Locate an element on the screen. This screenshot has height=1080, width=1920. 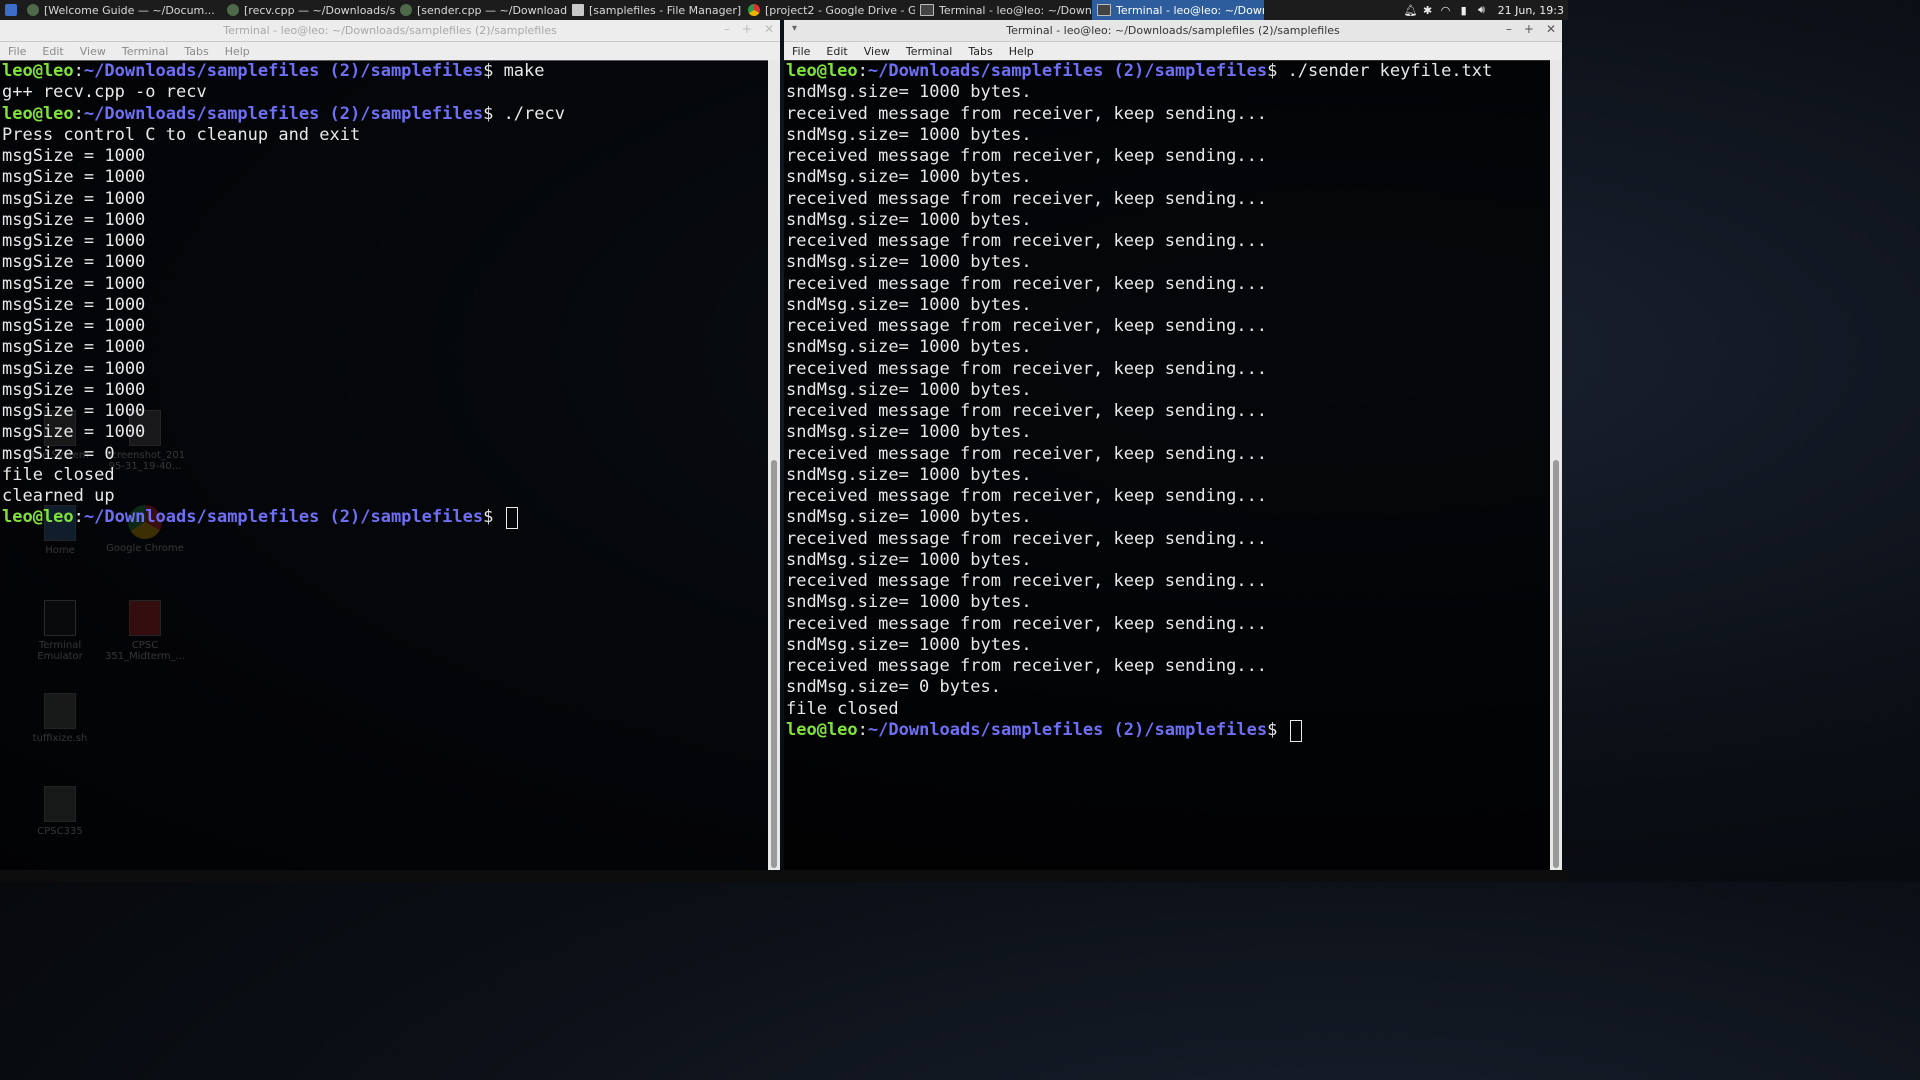
bluetooth-icon: ✱ is located at coordinates (1428, 10).